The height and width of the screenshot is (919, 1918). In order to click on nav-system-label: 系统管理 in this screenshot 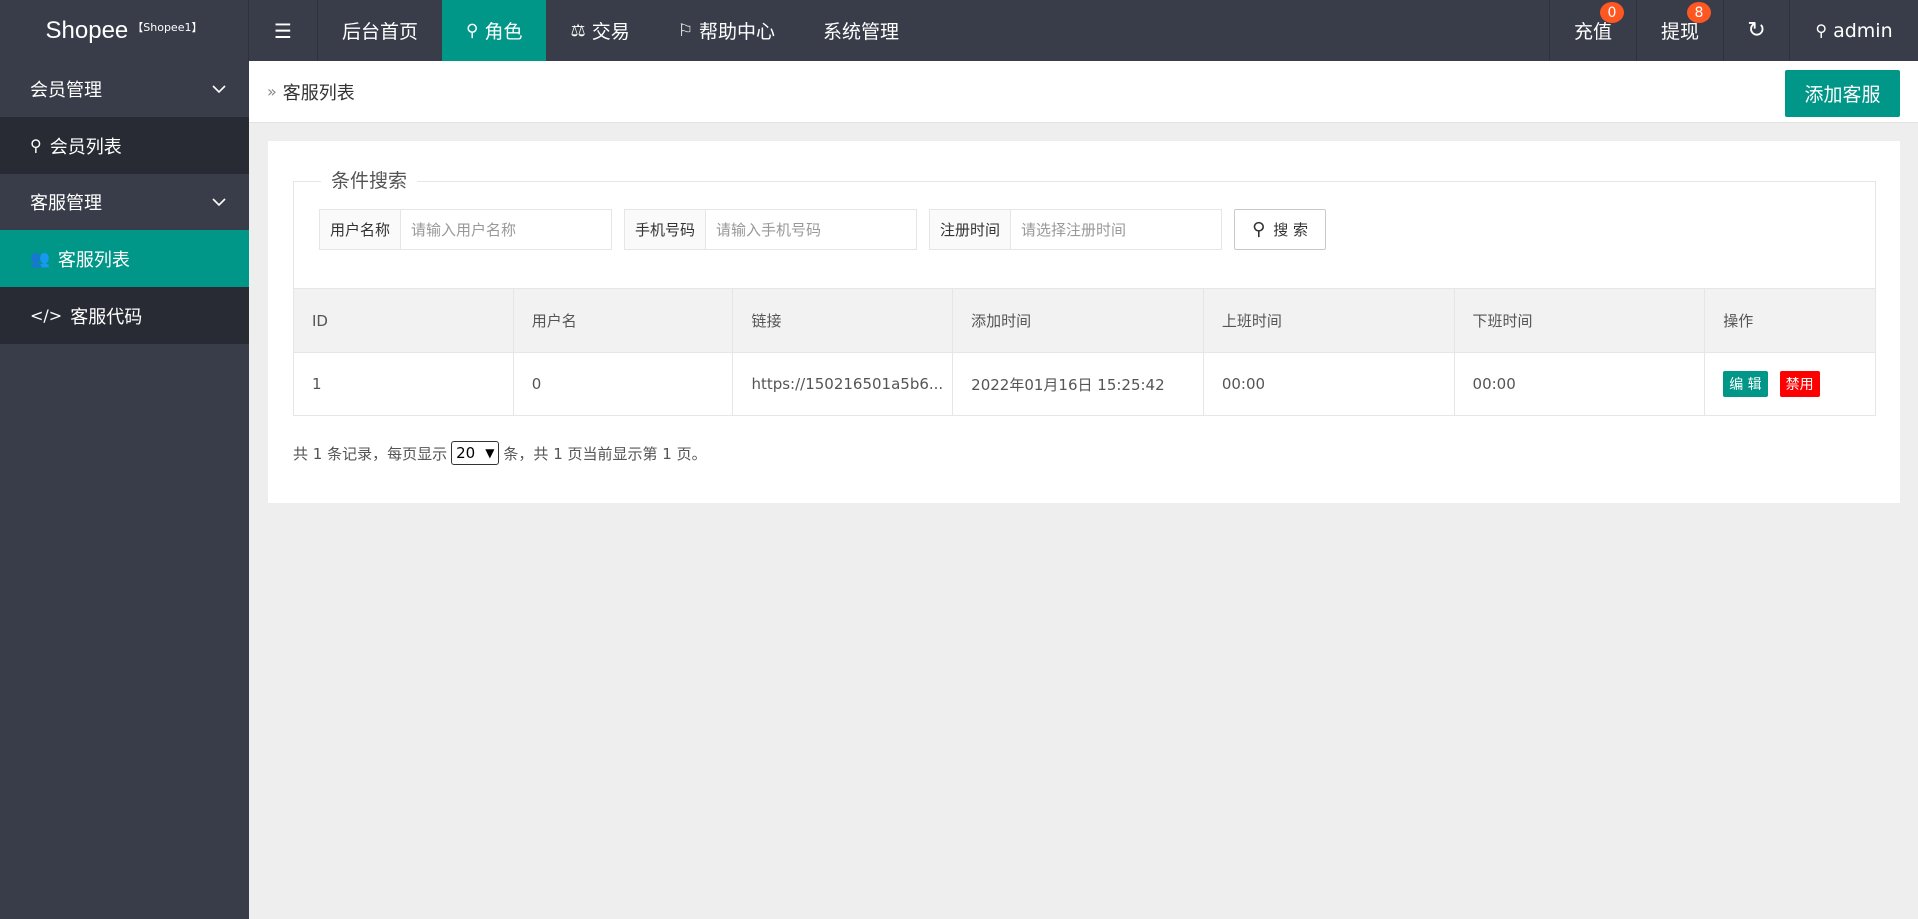, I will do `click(861, 32)`.